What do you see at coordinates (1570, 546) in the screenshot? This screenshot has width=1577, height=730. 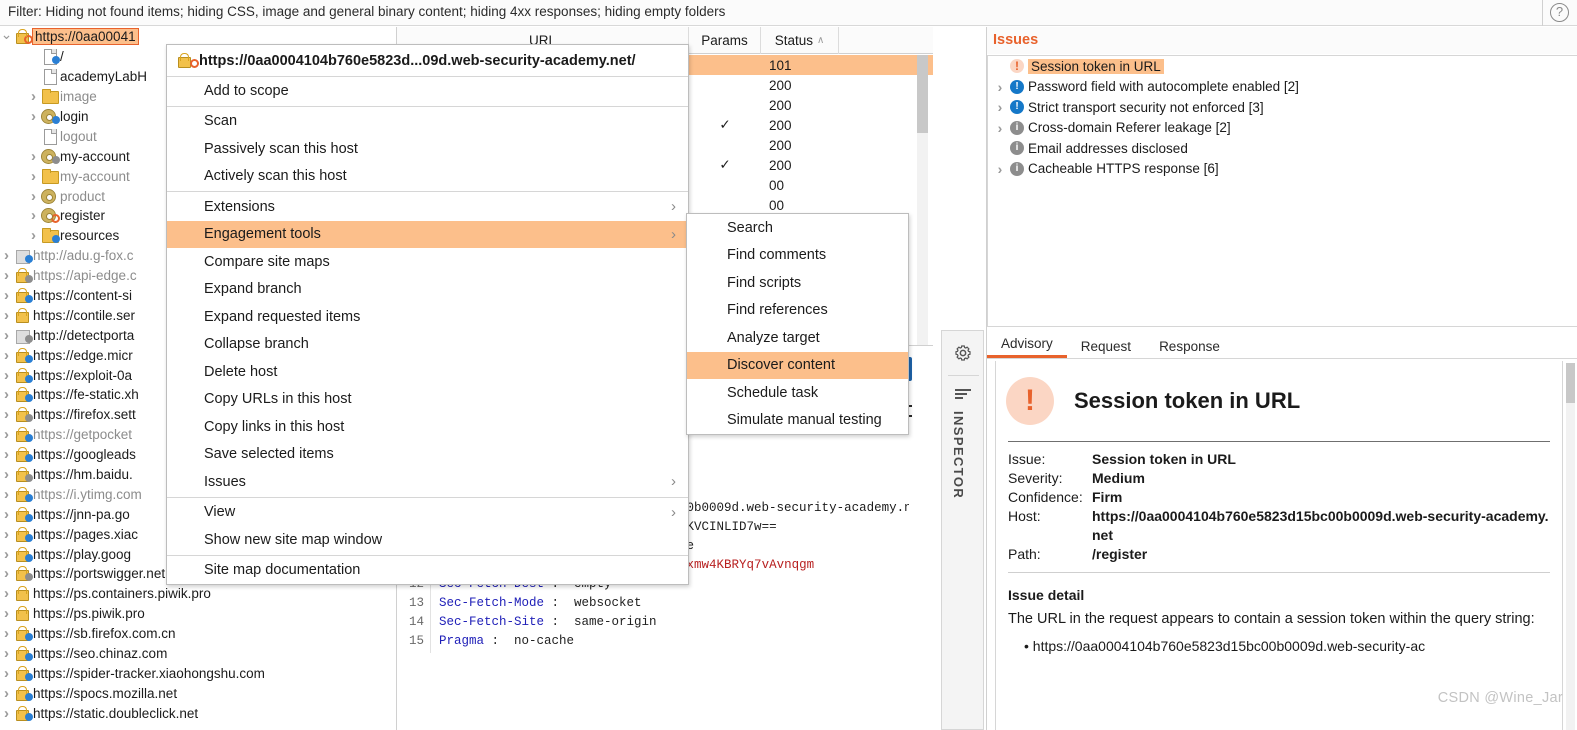 I see `advisory-scrollbar` at bounding box center [1570, 546].